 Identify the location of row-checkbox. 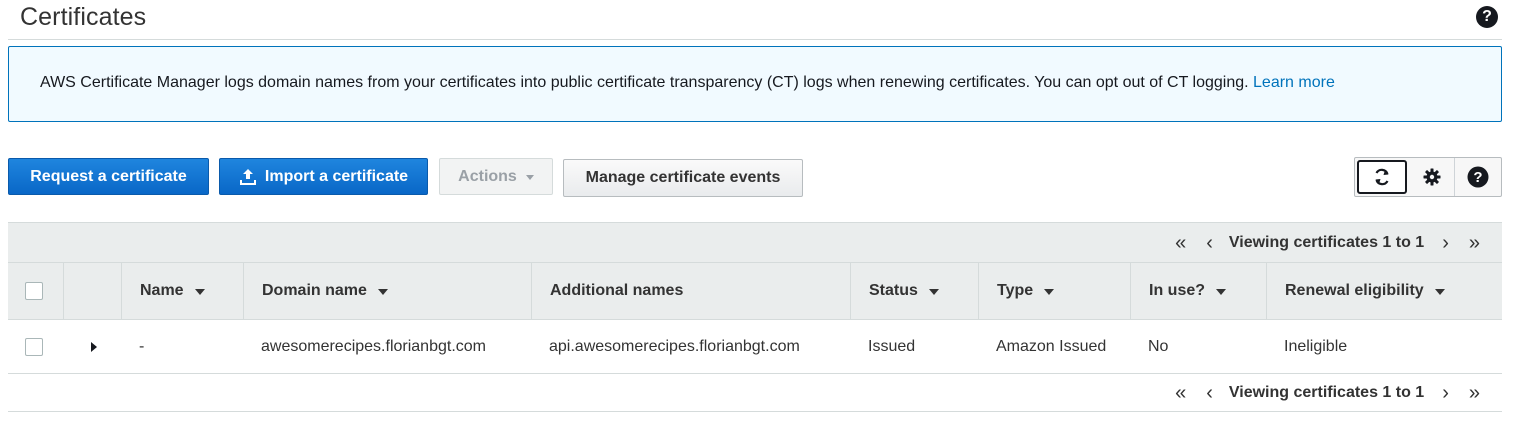
(34, 346).